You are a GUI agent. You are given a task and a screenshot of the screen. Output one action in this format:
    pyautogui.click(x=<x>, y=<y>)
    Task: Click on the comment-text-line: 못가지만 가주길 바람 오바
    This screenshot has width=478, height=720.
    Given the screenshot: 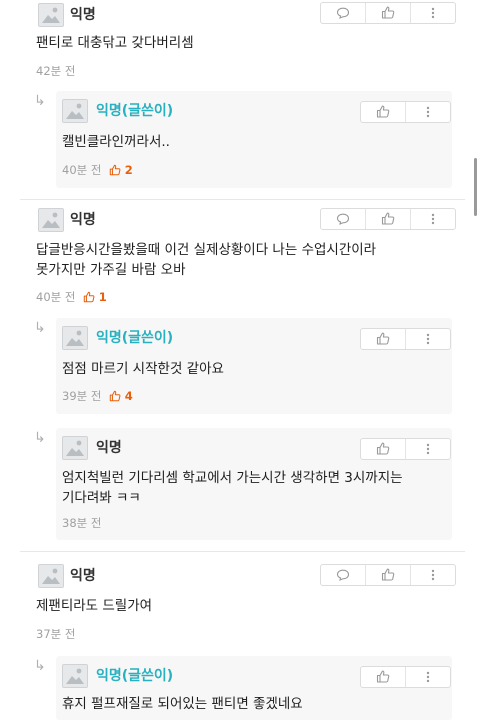 What is the action you would take?
    pyautogui.click(x=111, y=270)
    